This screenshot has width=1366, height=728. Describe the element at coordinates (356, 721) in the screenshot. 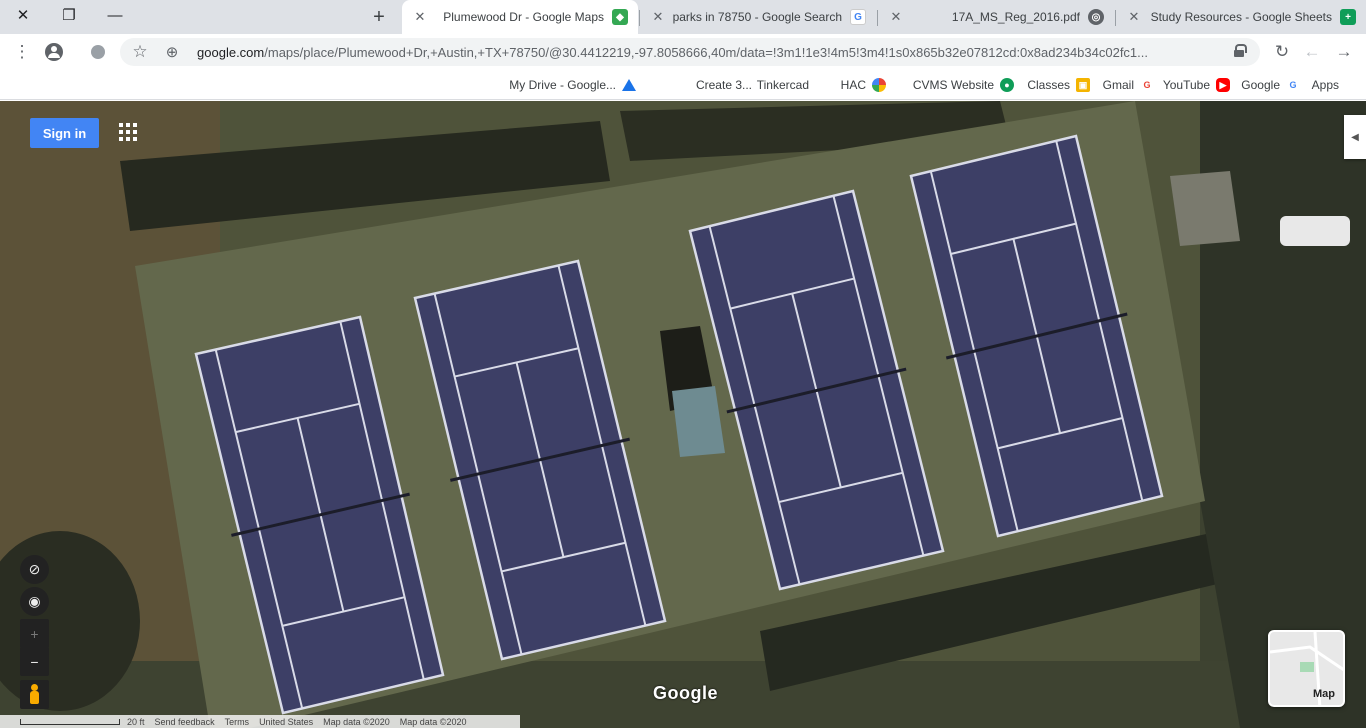

I see `map-data-label: Map data ©2020` at that location.